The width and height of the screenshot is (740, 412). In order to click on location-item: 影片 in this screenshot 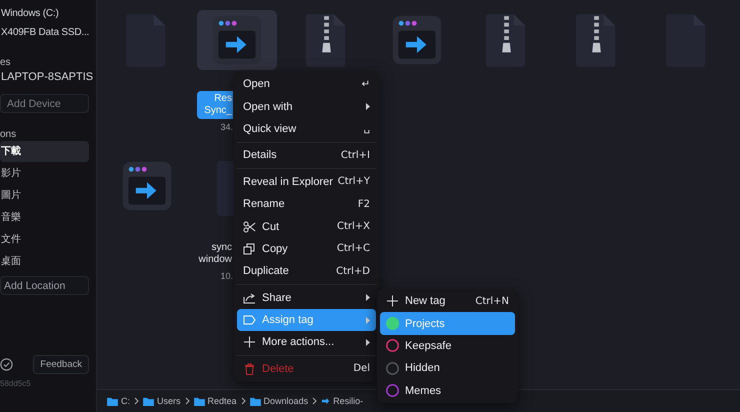, I will do `click(44, 173)`.